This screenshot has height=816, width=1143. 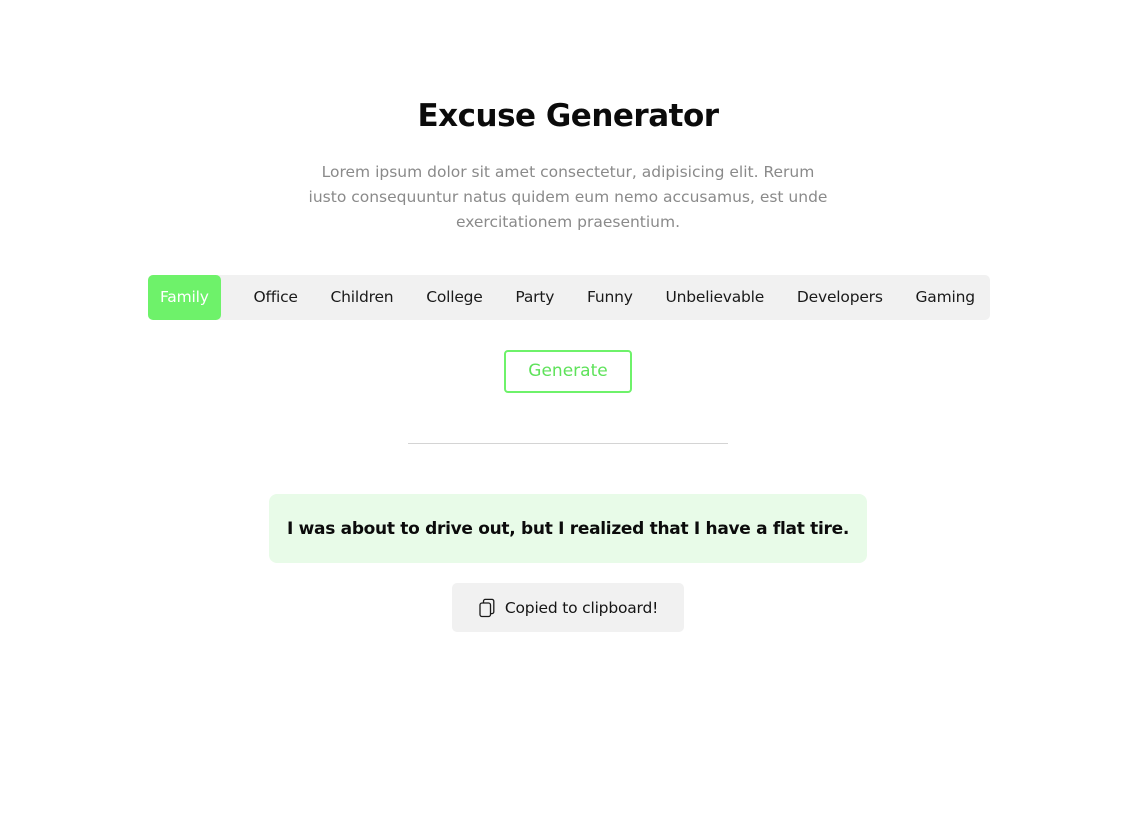 I want to click on tab-children: Children, so click(x=362, y=297).